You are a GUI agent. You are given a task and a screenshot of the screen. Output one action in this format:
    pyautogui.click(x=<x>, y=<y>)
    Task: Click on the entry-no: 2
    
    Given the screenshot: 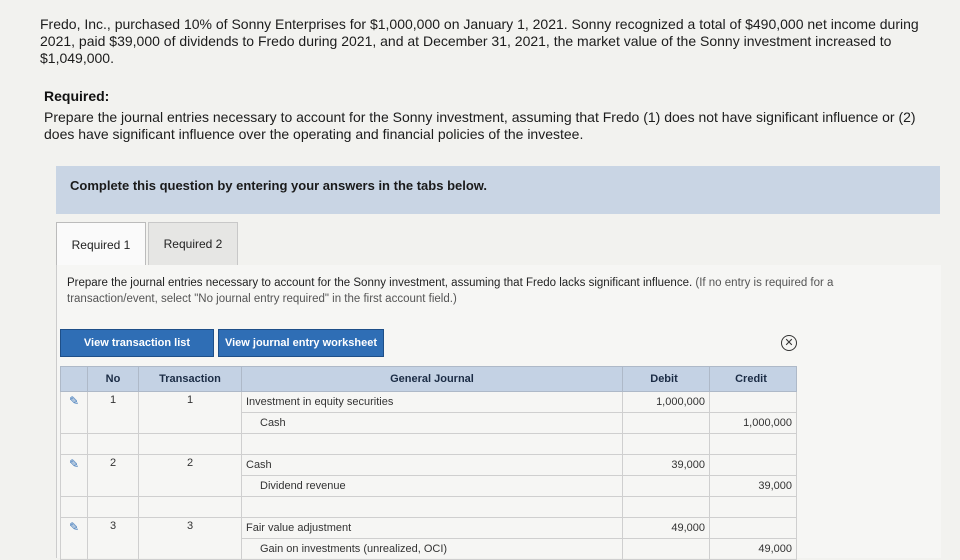 What is the action you would take?
    pyautogui.click(x=113, y=475)
    